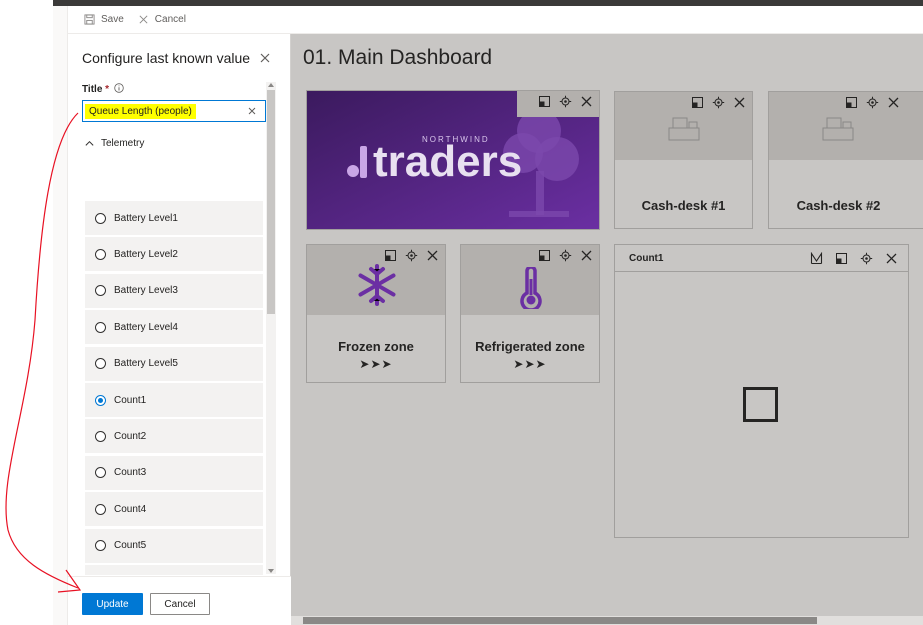  Describe the element at coordinates (170, 19) in the screenshot. I see `cancel-label: Cancel` at that location.